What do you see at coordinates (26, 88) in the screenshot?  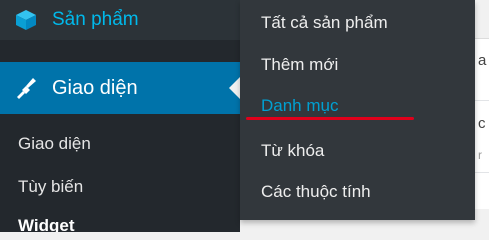 I see `paintbrush-icon` at bounding box center [26, 88].